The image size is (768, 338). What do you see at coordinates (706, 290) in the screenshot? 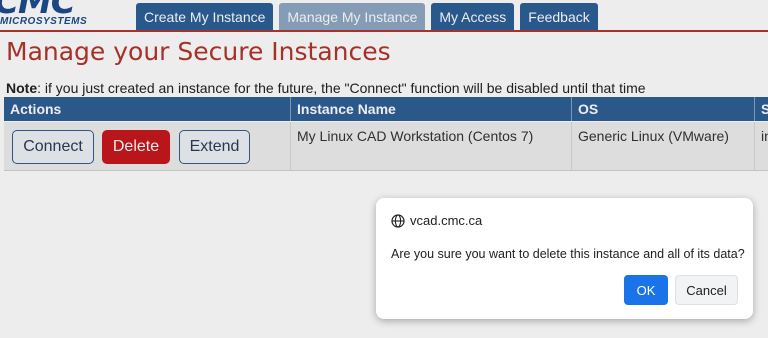
I see `cancel-button: Cancel` at bounding box center [706, 290].